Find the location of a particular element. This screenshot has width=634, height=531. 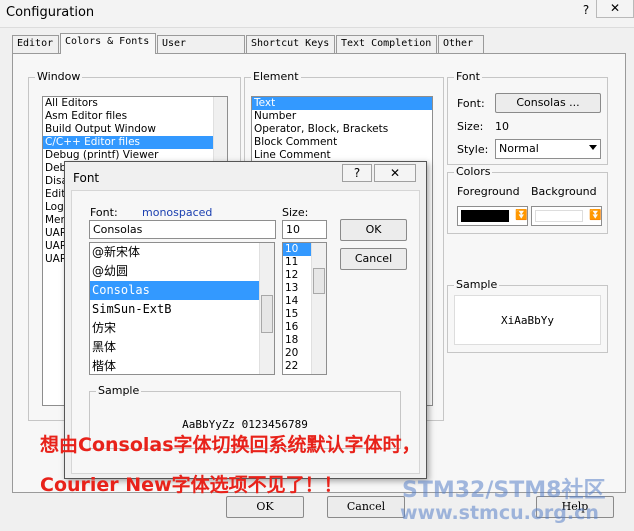

annotation-line-1: 想由Consolas字体切换回系统默认字体时， is located at coordinates (230, 445).